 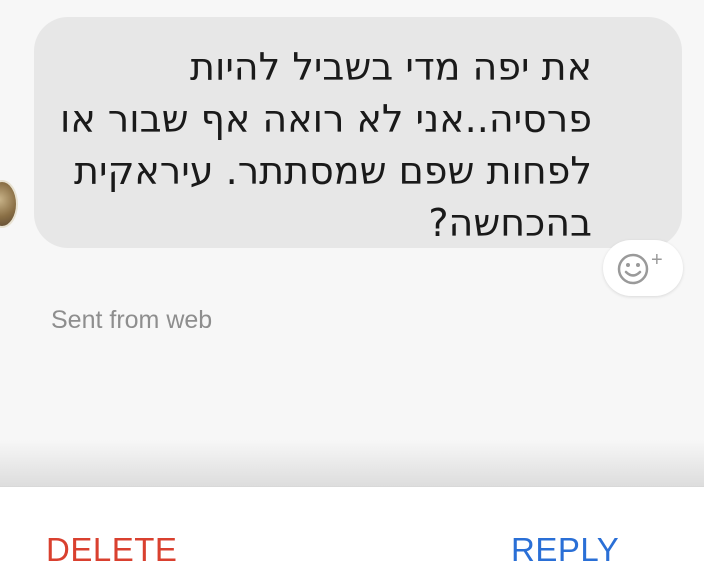 I want to click on sender-avatar, so click(x=9, y=204).